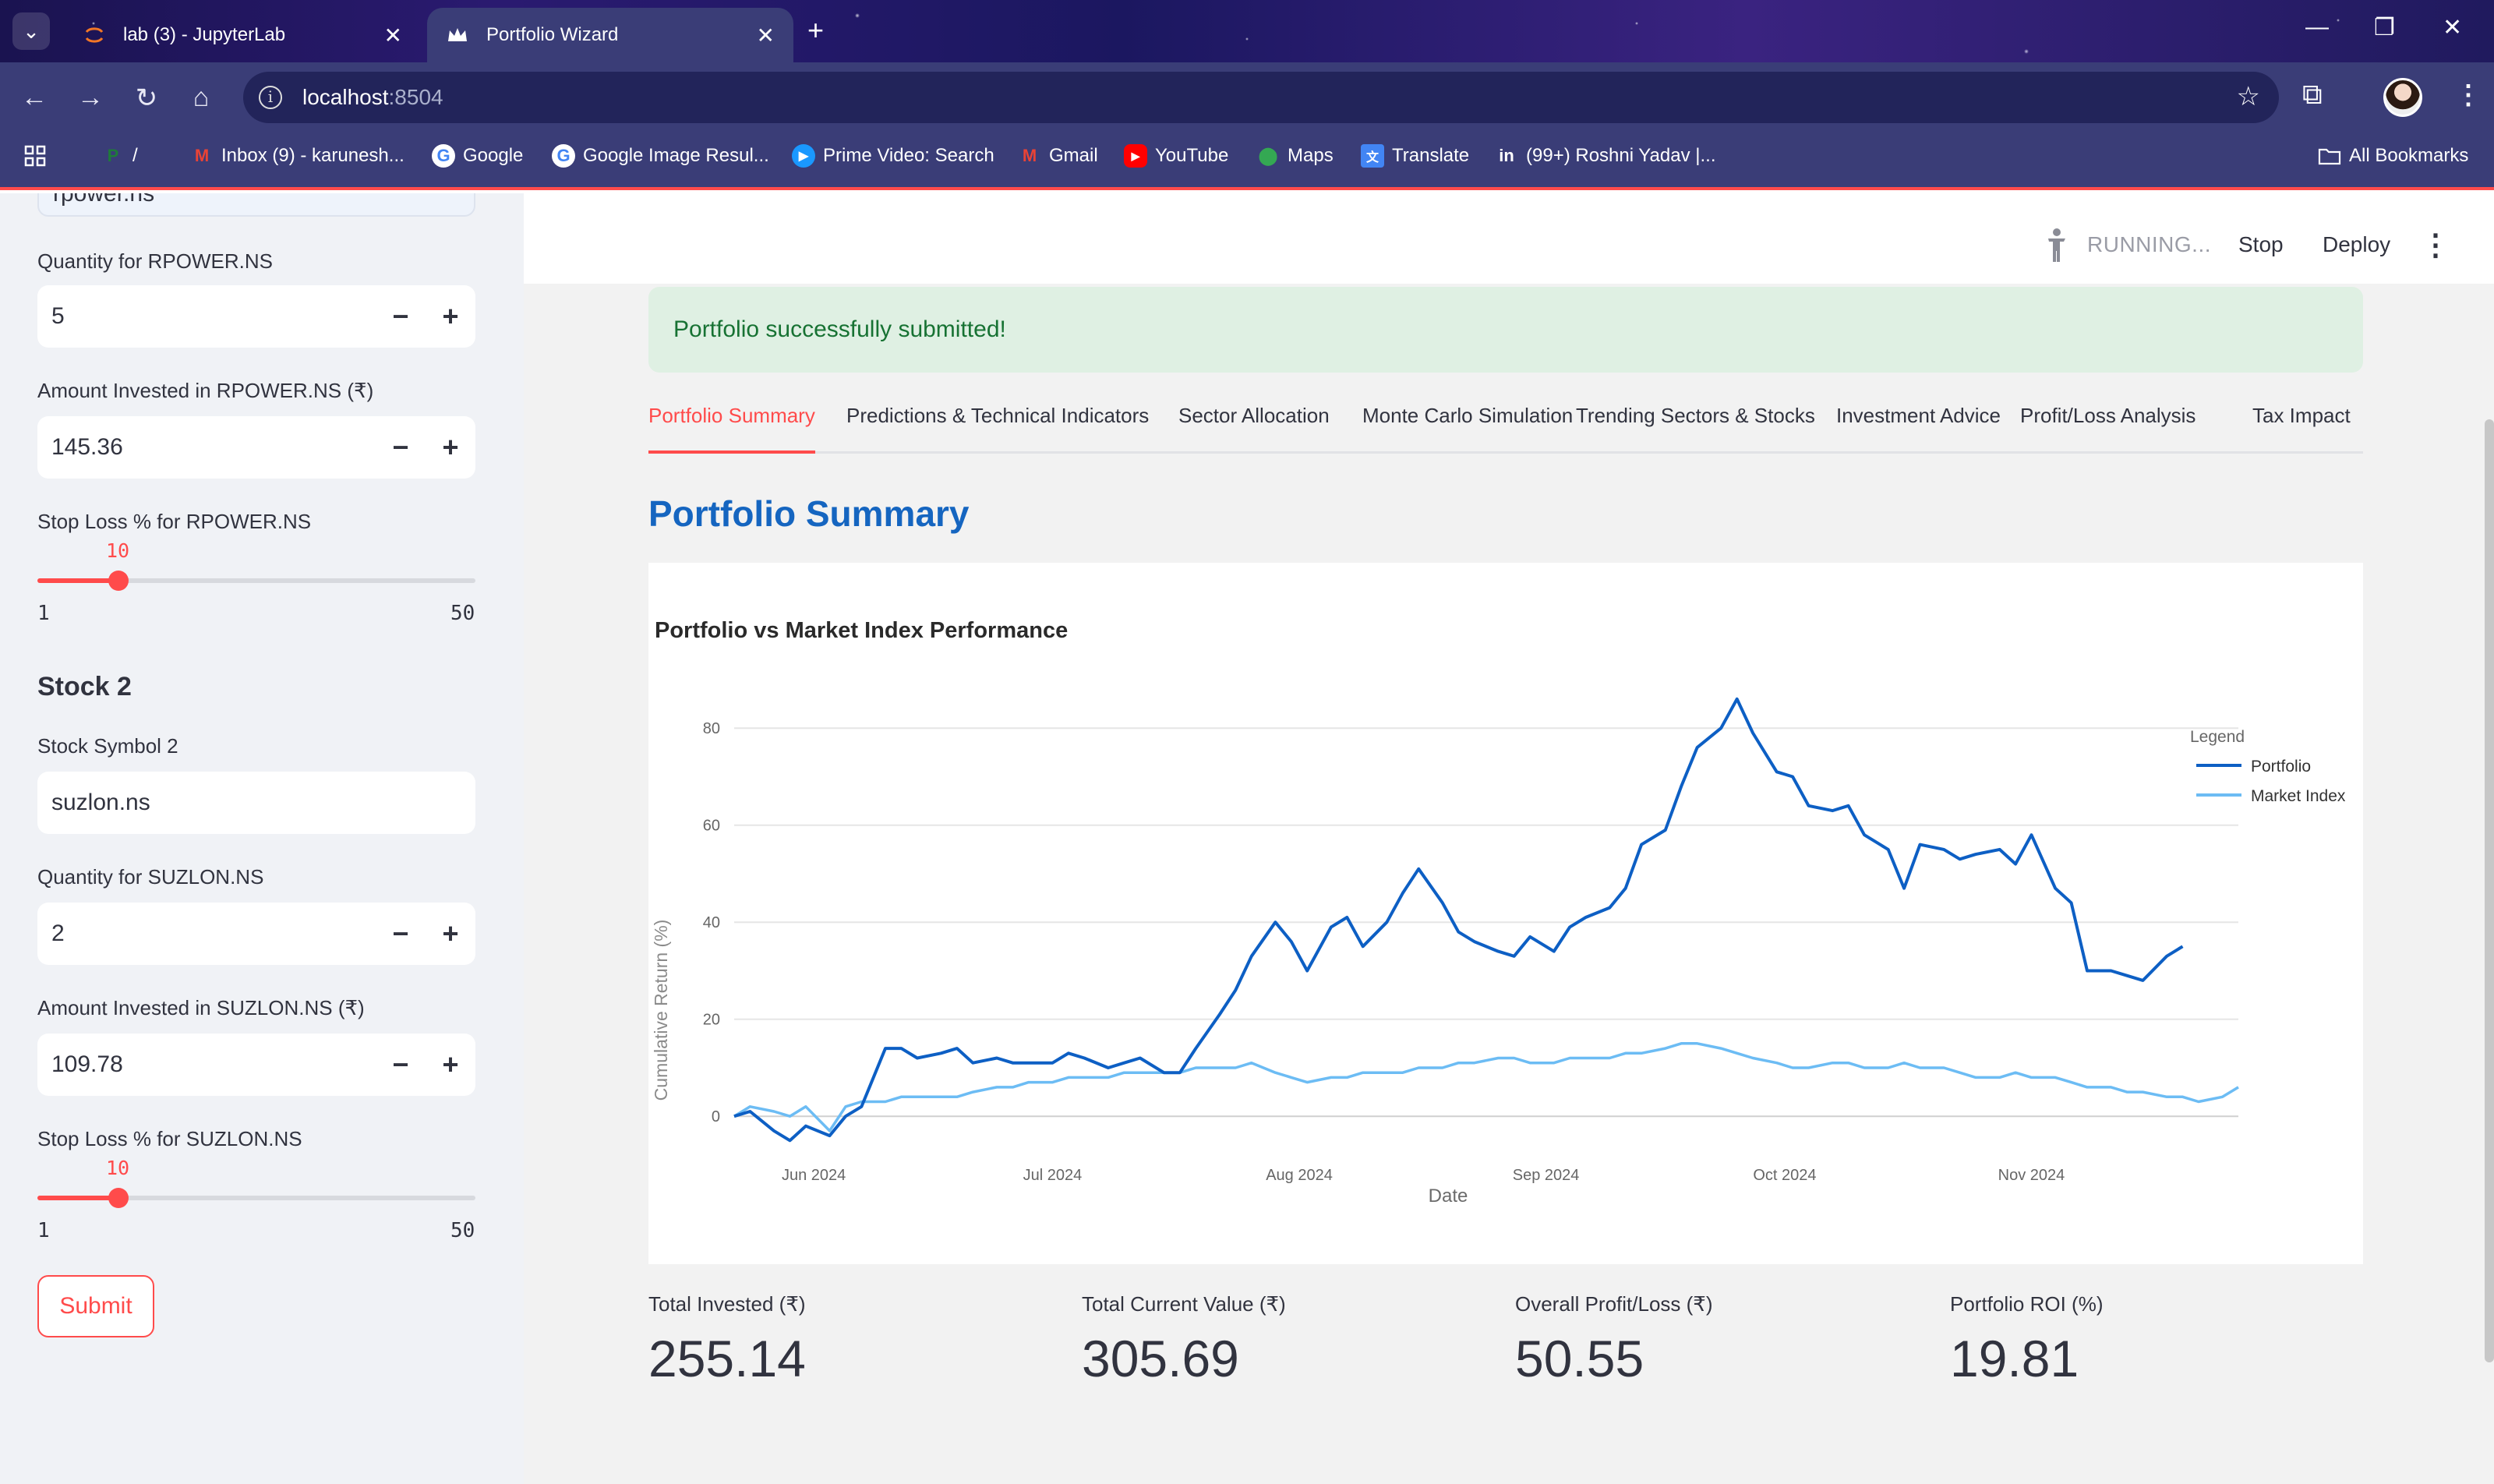 The image size is (2494, 1484). What do you see at coordinates (242, 35) in the screenshot?
I see `browser-tab-jupyterlab: lab (3) - JupyterLab ✕` at bounding box center [242, 35].